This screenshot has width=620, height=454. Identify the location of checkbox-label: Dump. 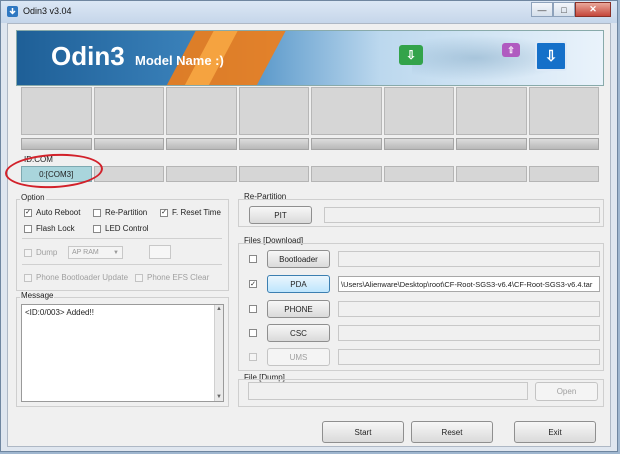
(47, 252).